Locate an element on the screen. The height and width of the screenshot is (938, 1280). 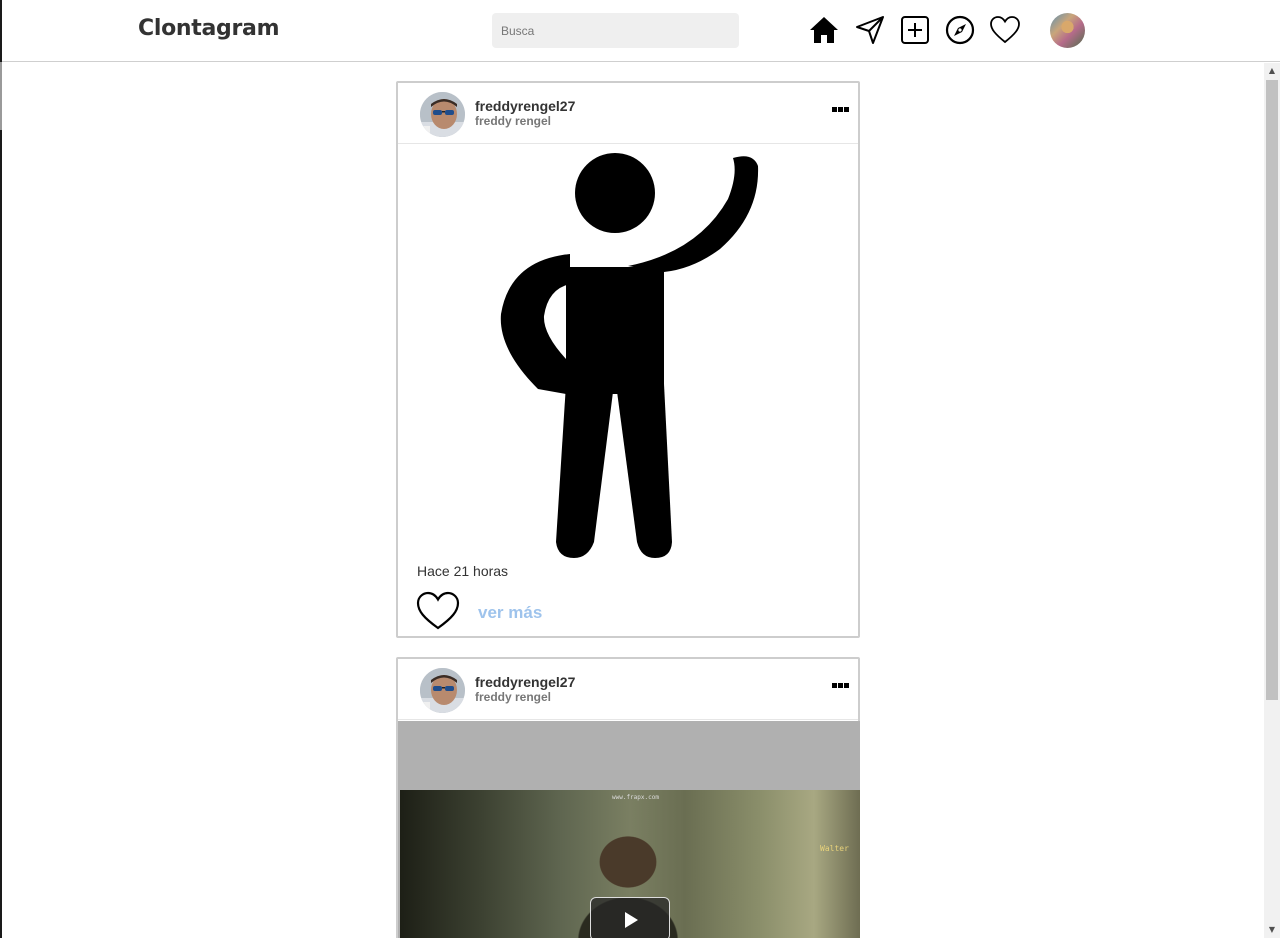
video-frame: www.frapx.com Walter is located at coordinates (630, 864).